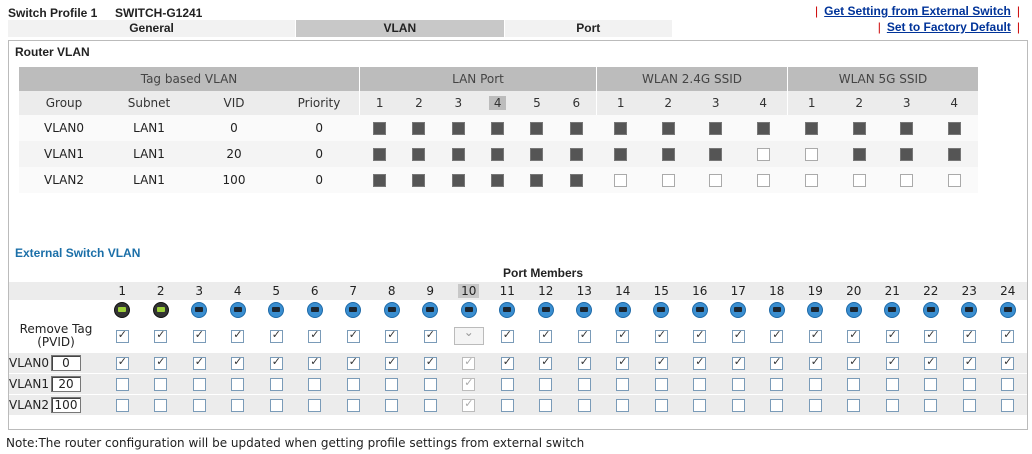  I want to click on pvid-dropdown, so click(468, 335).